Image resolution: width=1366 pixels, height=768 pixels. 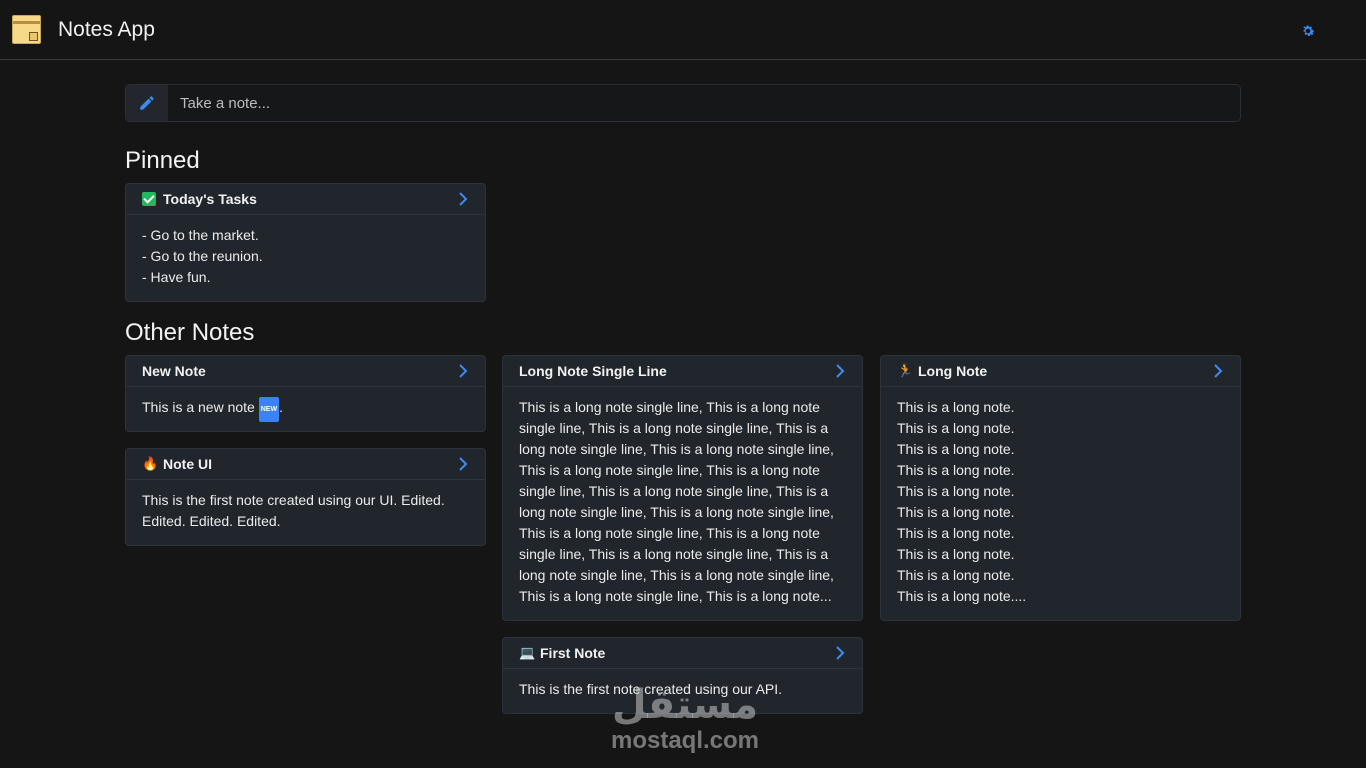 What do you see at coordinates (200, 235) in the screenshot?
I see `note-line: - Go to the market.` at bounding box center [200, 235].